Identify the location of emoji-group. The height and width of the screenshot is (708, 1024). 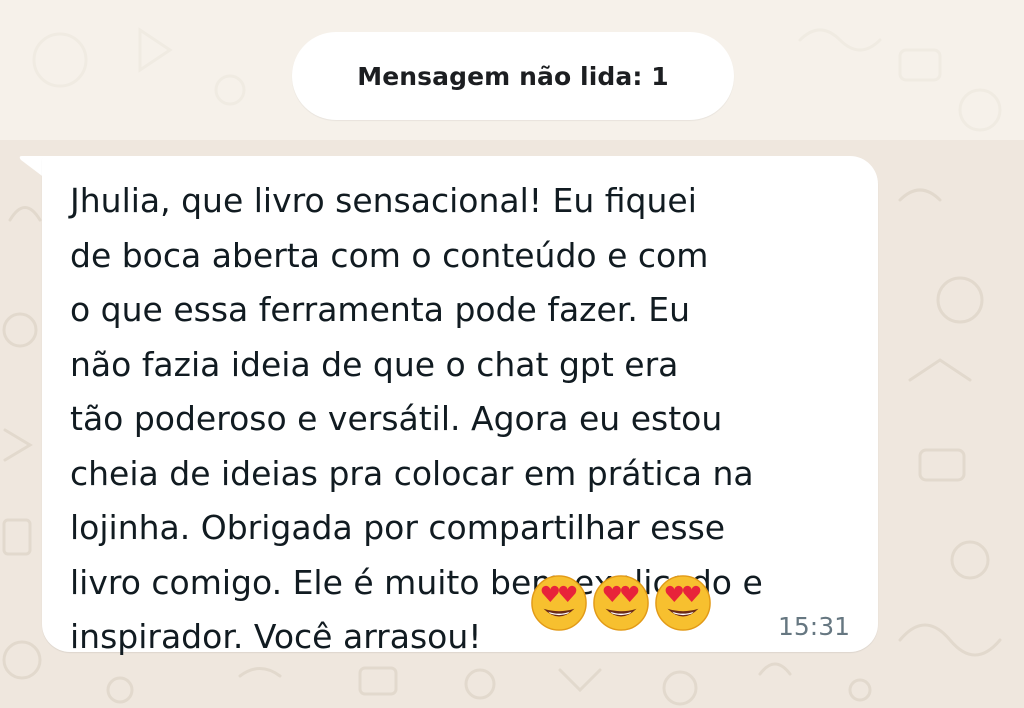
(621, 604).